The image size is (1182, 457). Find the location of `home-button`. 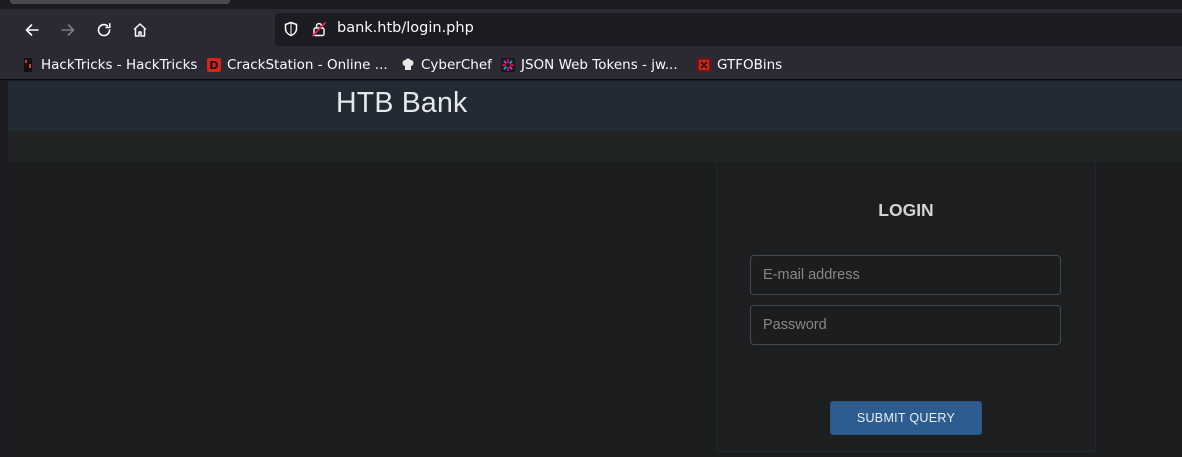

home-button is located at coordinates (140, 30).